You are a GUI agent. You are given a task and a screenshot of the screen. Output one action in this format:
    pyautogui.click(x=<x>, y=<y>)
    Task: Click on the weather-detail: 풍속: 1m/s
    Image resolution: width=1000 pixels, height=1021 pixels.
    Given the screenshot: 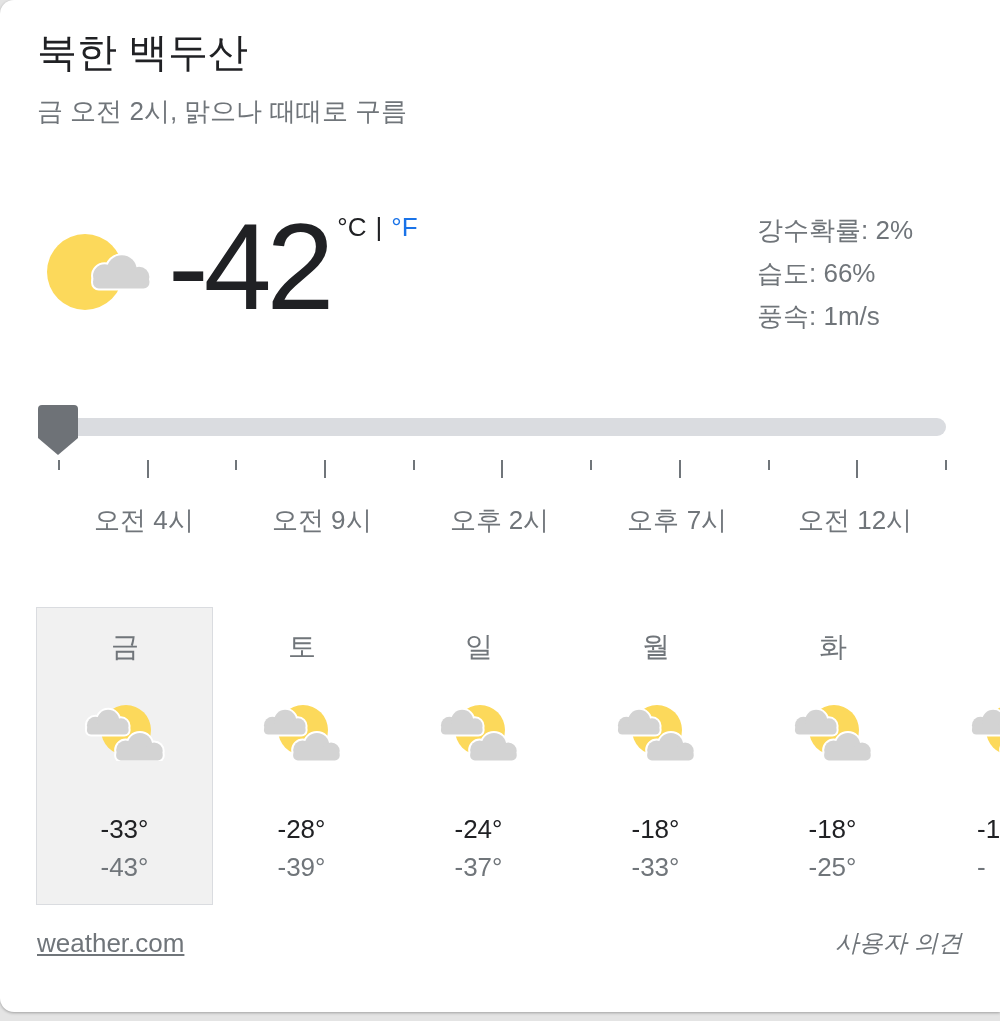 What is the action you would take?
    pyautogui.click(x=818, y=316)
    